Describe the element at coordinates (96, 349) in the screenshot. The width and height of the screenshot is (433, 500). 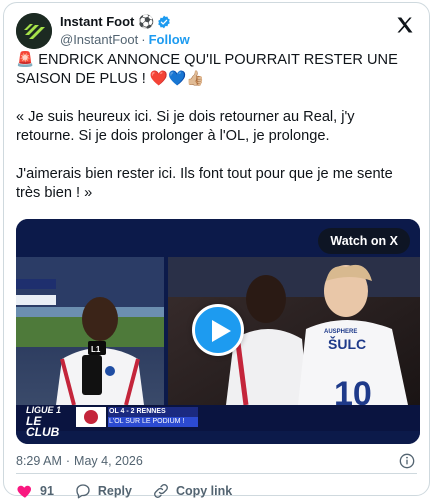
I see `mic-flag: L1` at that location.